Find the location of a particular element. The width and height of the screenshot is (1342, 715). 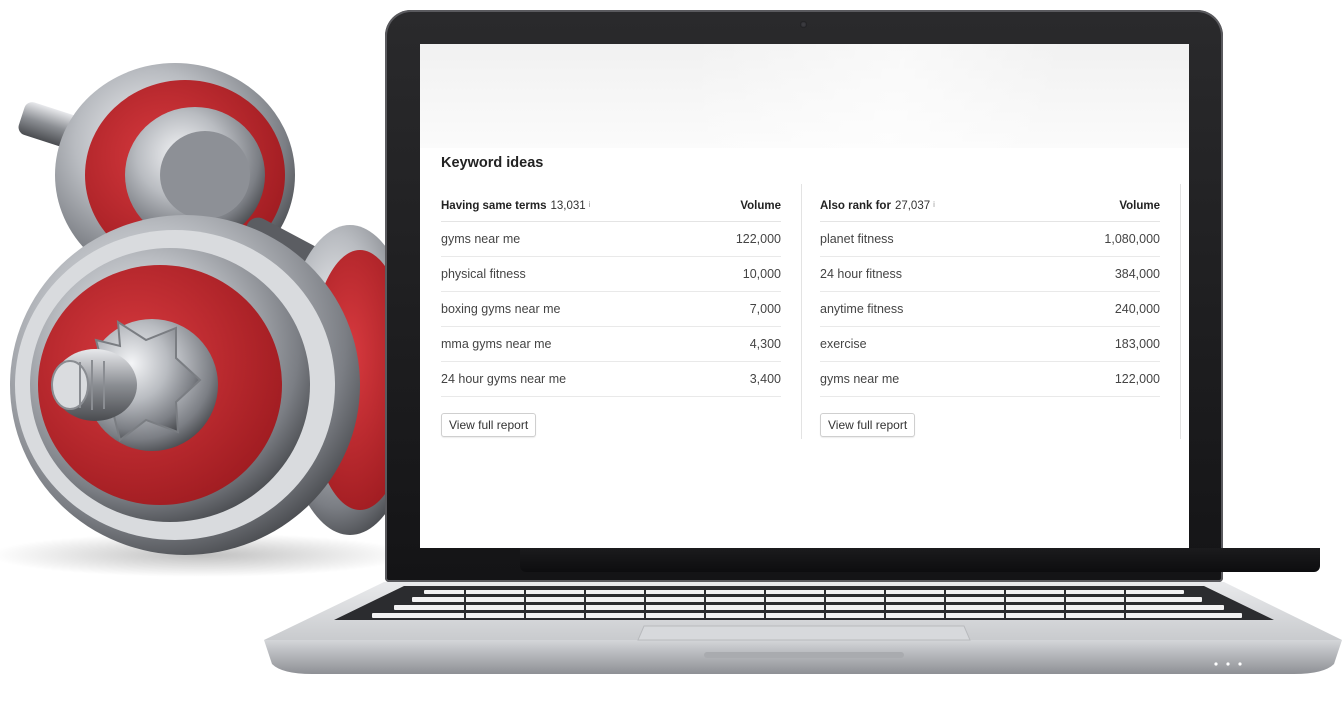

table-row: boxing gyms near me 7,000 is located at coordinates (611, 309).